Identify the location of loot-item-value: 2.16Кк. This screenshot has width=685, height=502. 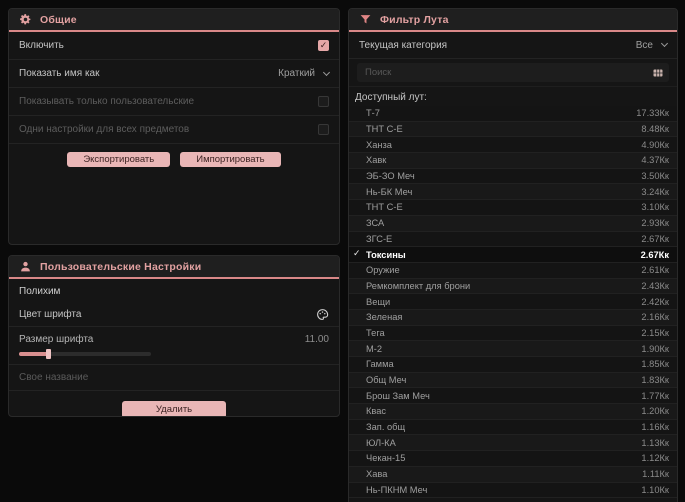
(655, 317).